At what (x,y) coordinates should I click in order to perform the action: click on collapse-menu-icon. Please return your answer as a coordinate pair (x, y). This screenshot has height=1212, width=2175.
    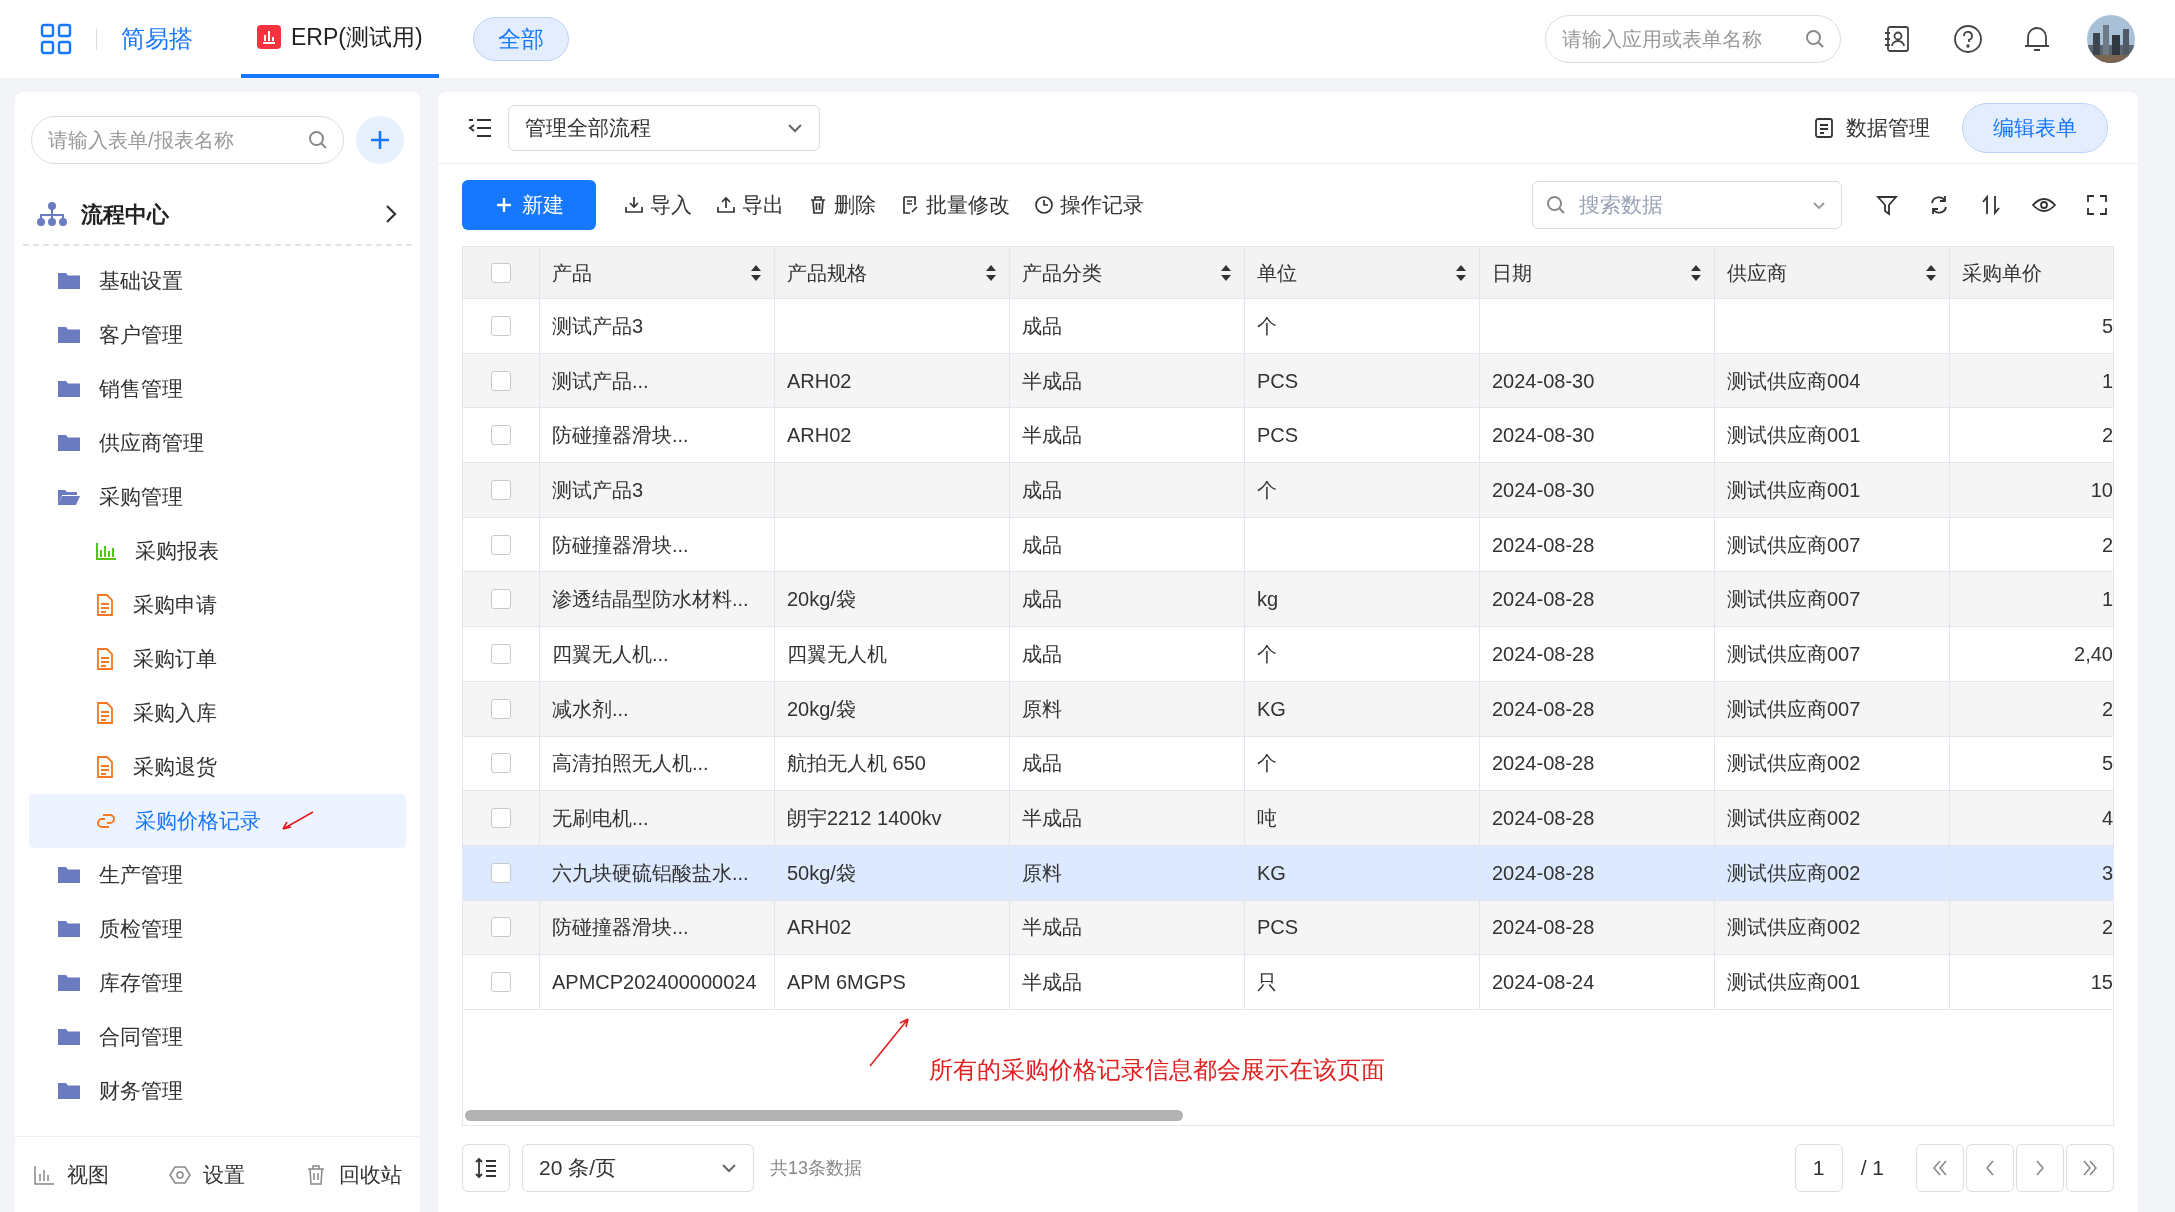
    Looking at the image, I should click on (480, 127).